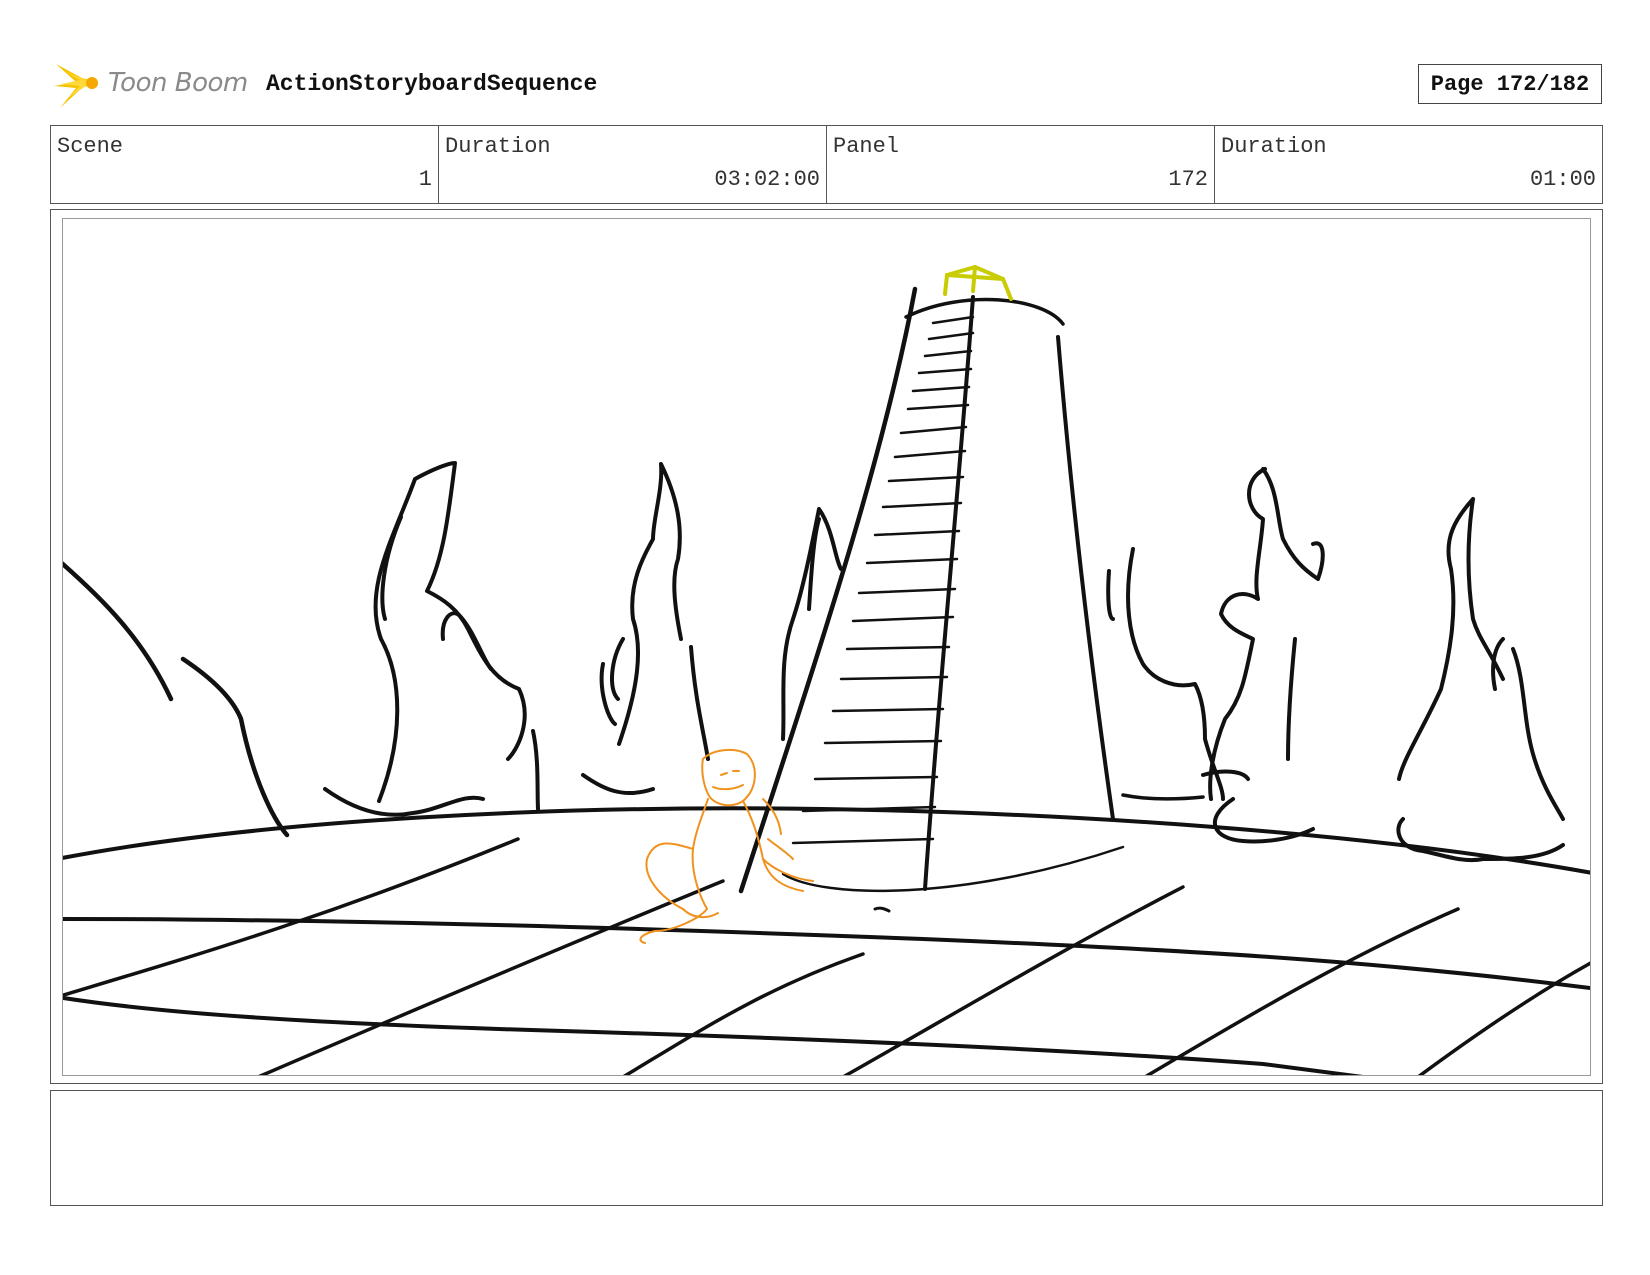 Image resolution: width=1650 pixels, height=1275 pixels. I want to click on scene-duration-label: Duration, so click(498, 146).